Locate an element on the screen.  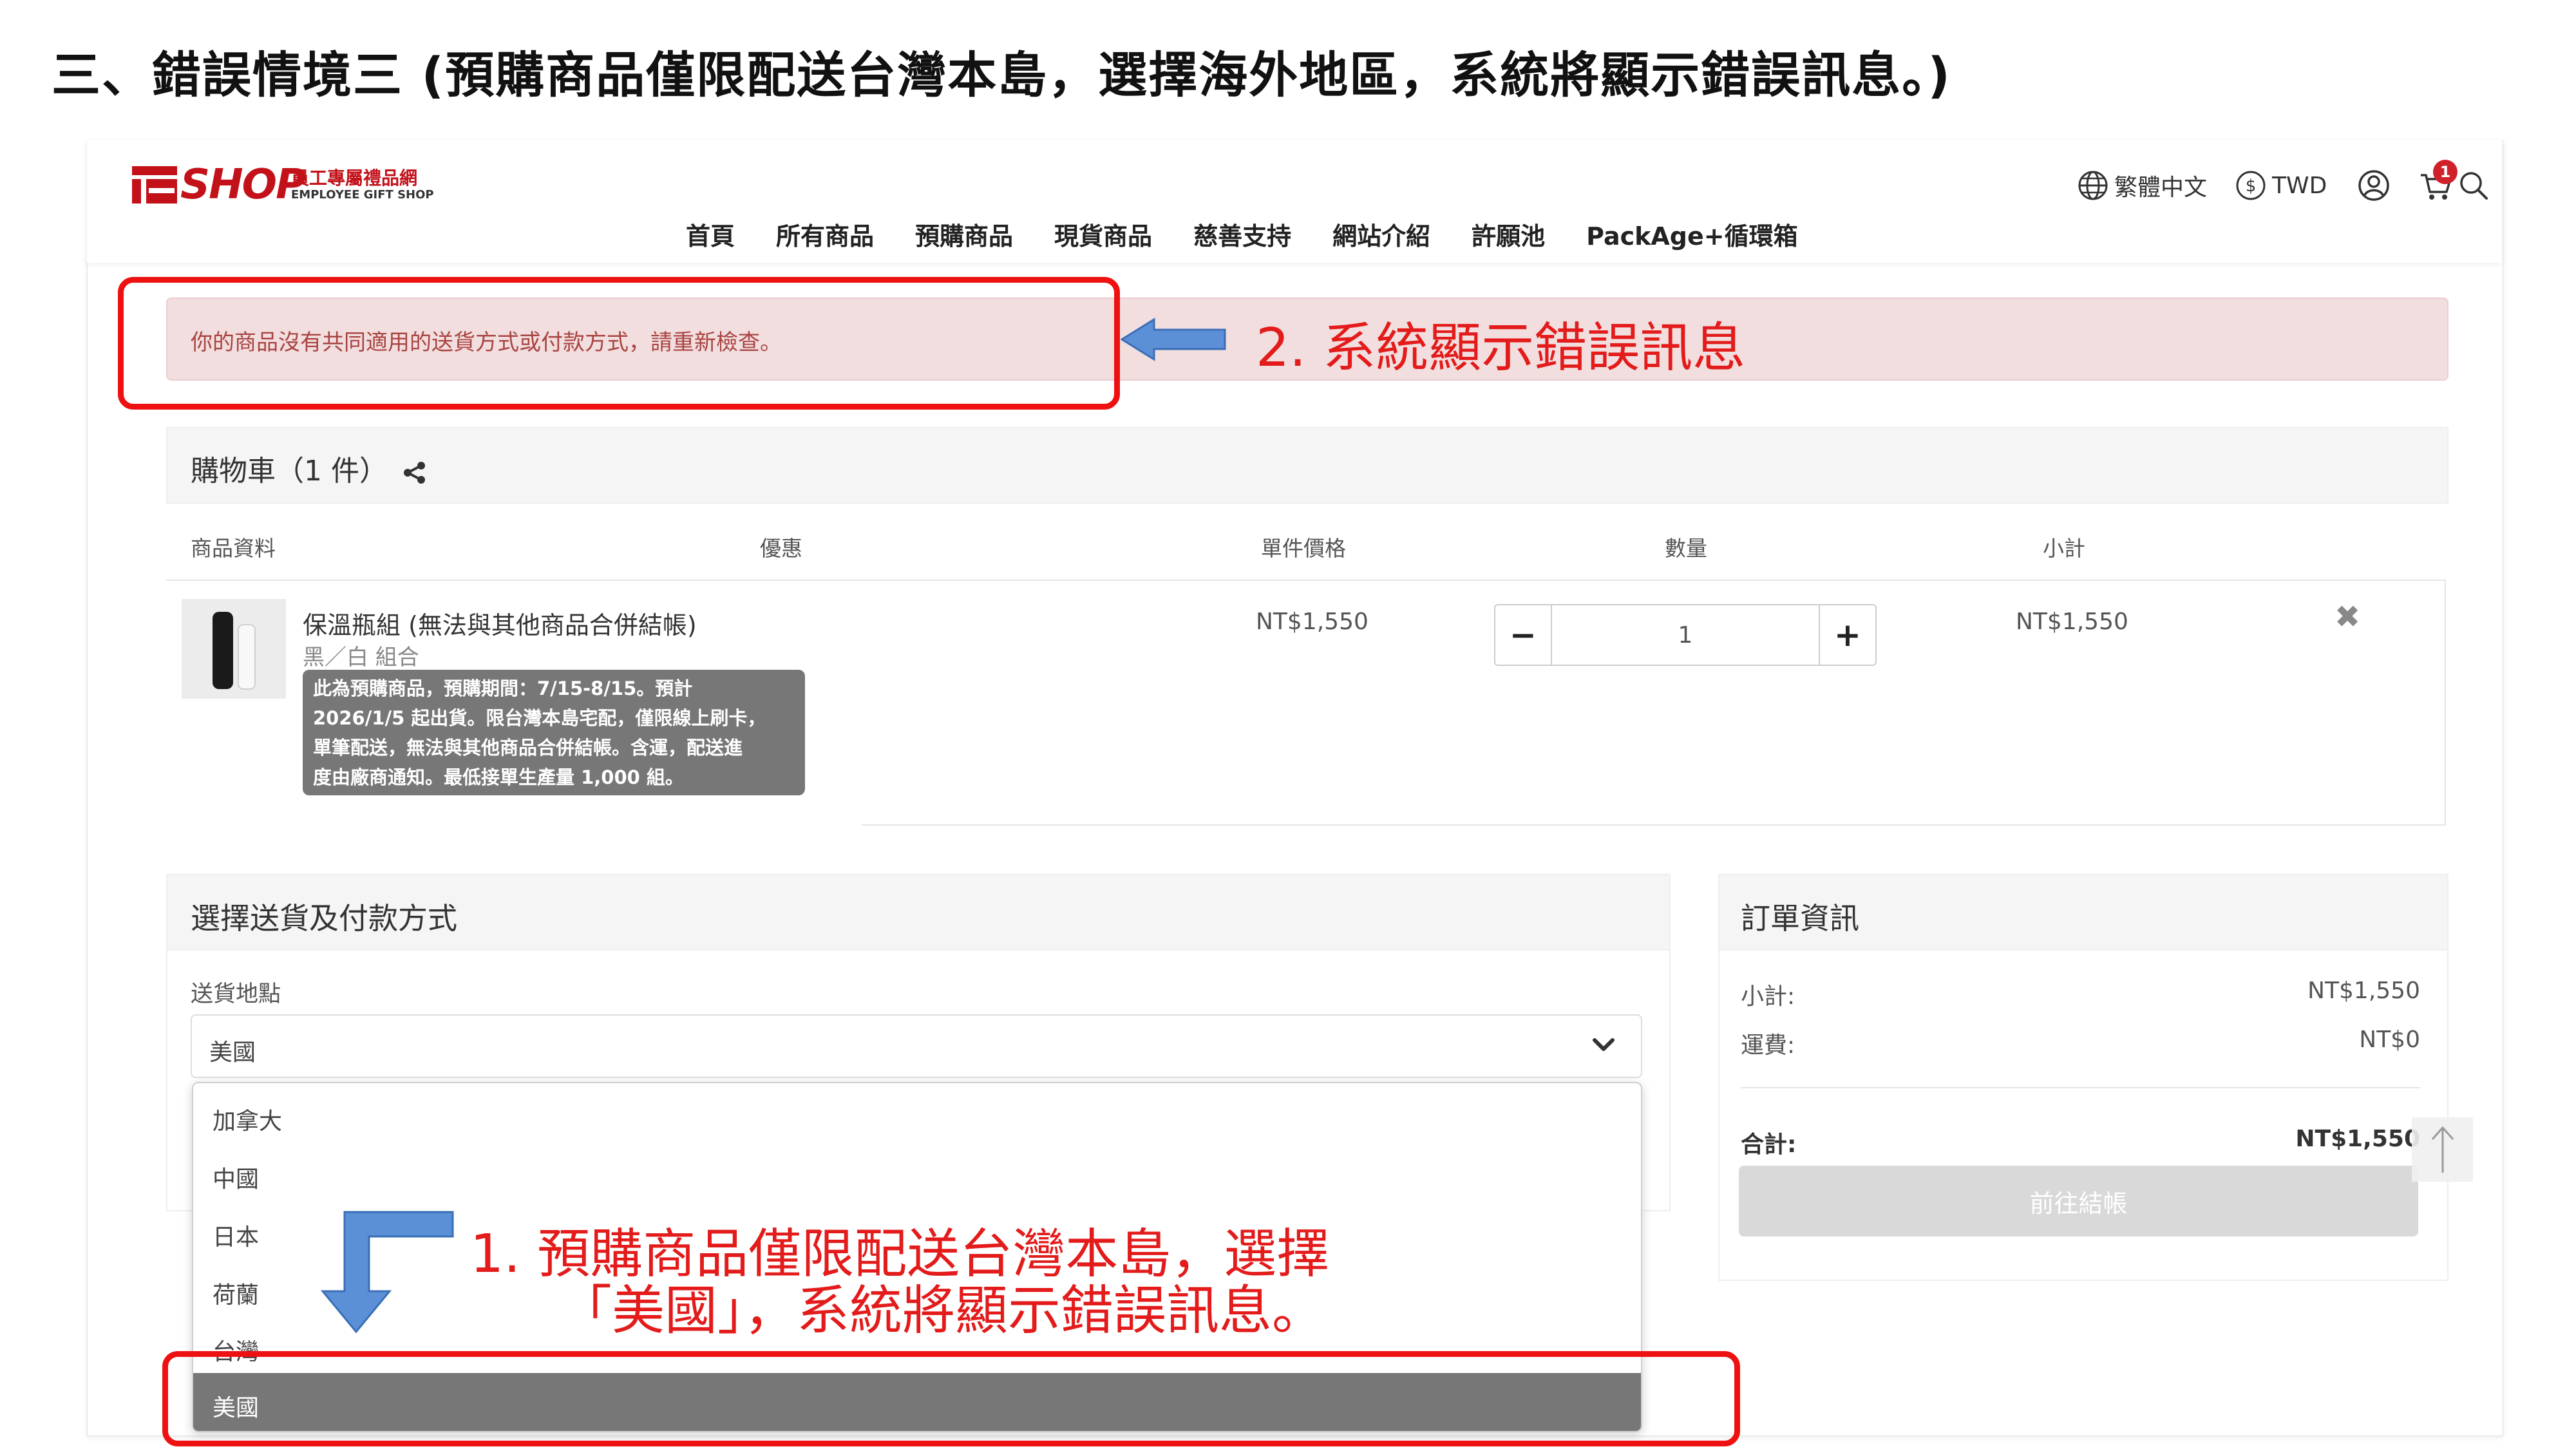
order-total-value: NT$1,550 is located at coordinates (2357, 1139).